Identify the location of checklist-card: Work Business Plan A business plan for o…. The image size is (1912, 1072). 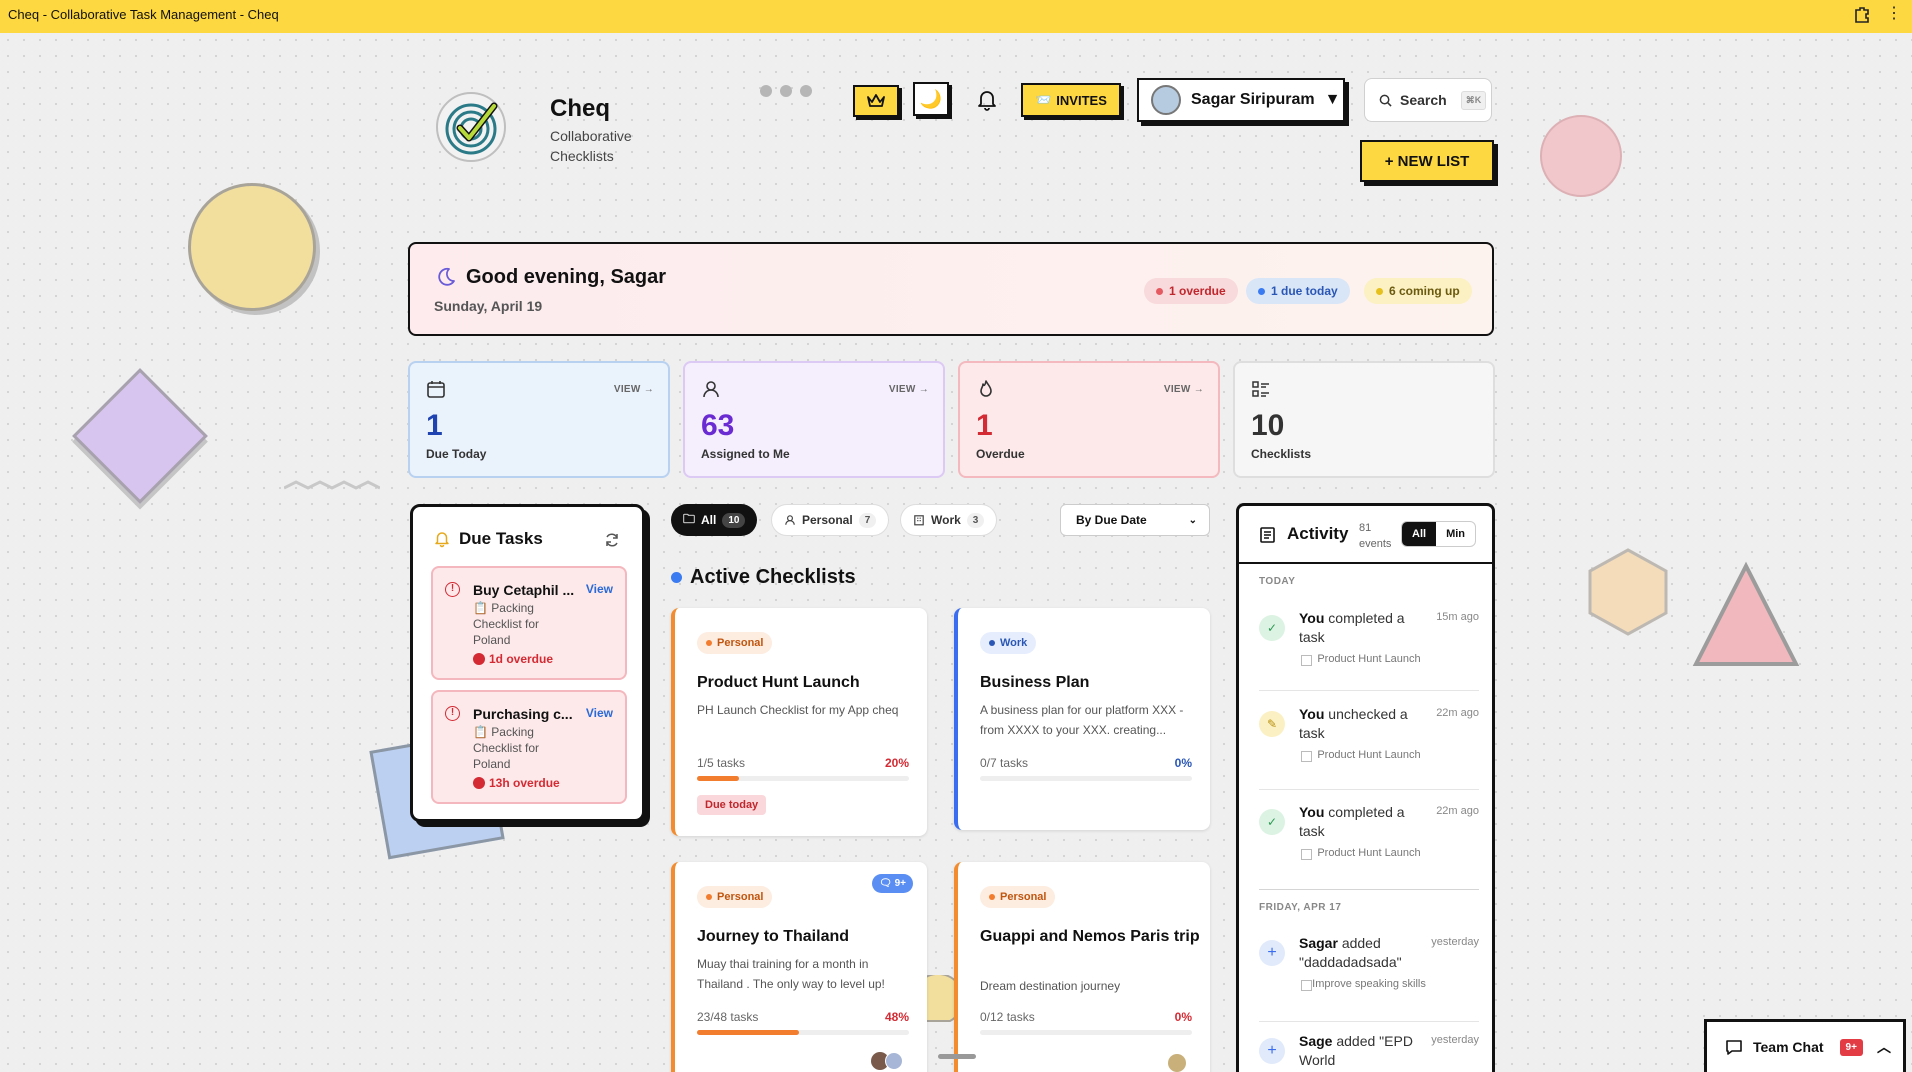
(1082, 719).